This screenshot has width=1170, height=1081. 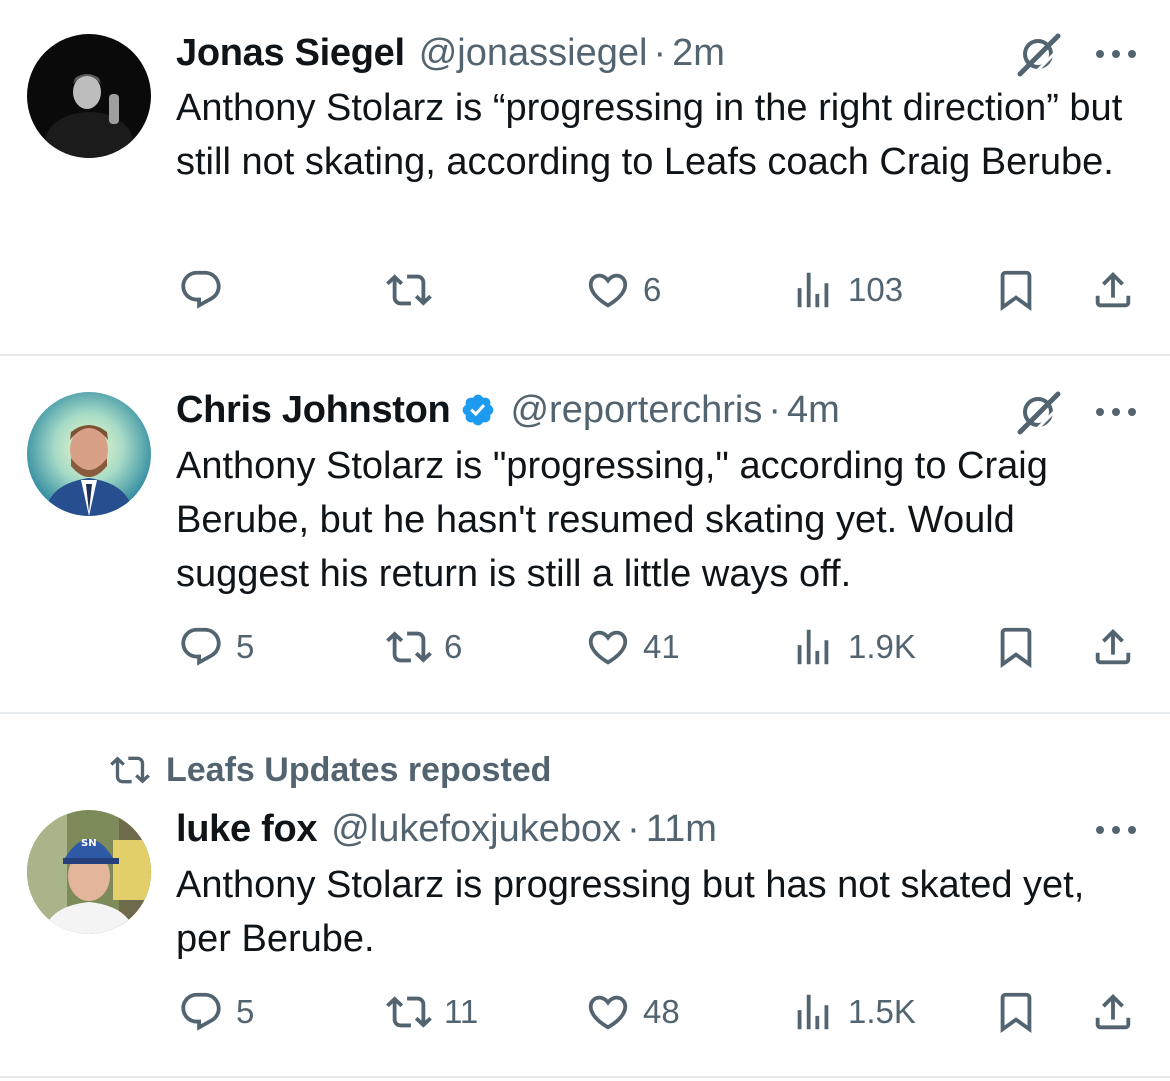 I want to click on tweet-header: luke fox @lukefoxjukebox · 11m, so click(x=446, y=829).